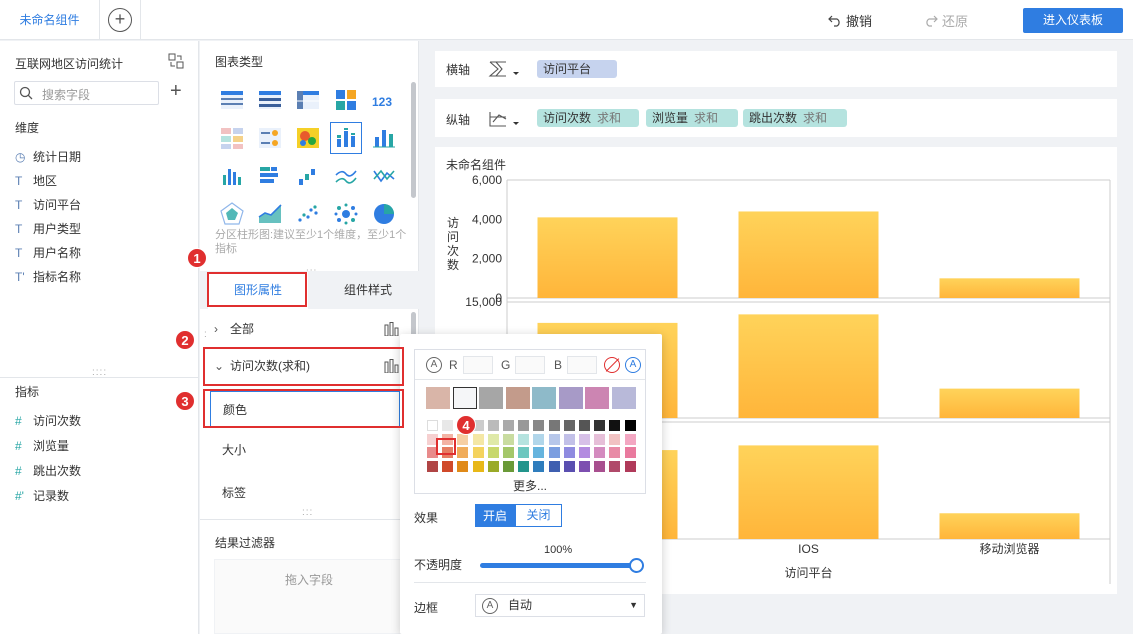 The height and width of the screenshot is (634, 1133). What do you see at coordinates (232, 176) in the screenshot?
I see `bar-chart-icon` at bounding box center [232, 176].